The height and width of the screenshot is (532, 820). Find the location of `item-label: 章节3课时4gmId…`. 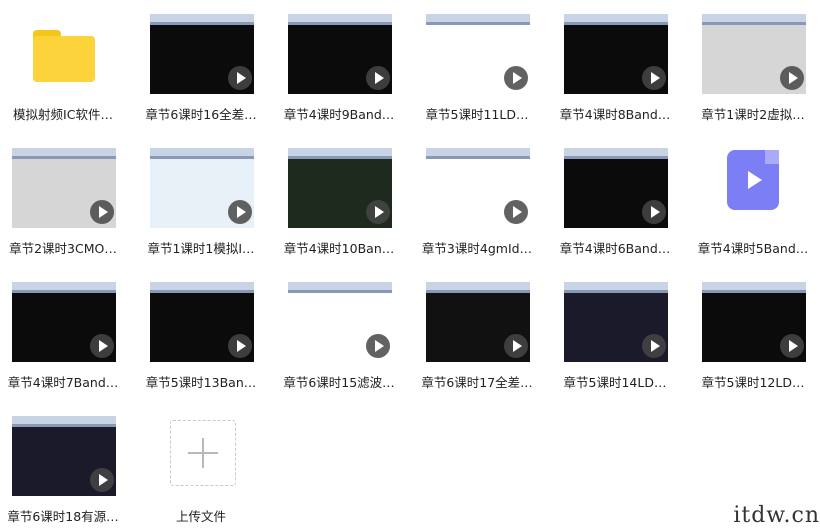

item-label: 章节3课时4gmId… is located at coordinates (477, 248).